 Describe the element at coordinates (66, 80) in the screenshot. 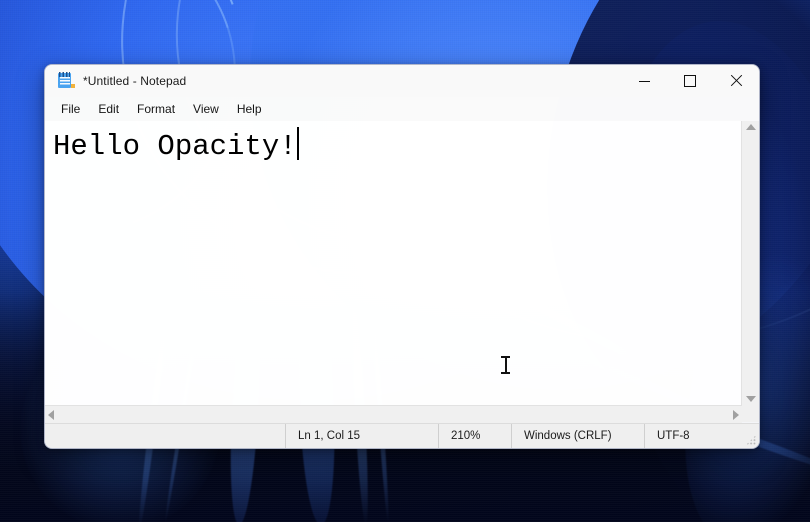

I see `notepad-icon` at that location.